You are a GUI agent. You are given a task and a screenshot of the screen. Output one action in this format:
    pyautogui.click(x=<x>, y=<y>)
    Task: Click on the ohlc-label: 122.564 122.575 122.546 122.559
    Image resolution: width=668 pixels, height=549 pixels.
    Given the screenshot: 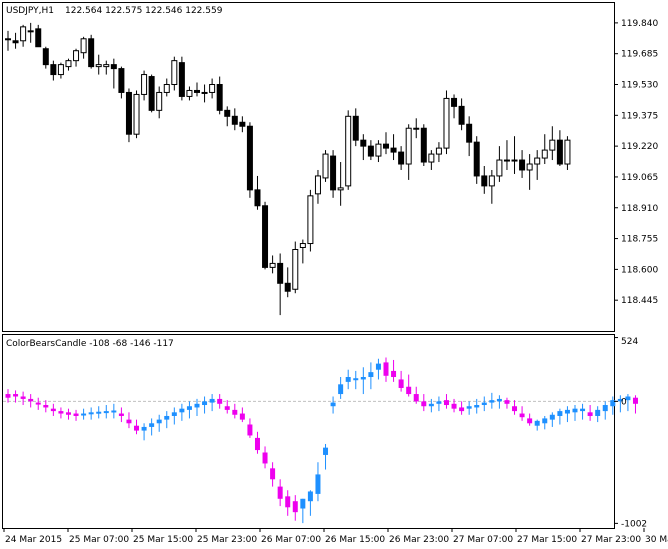 What is the action you would take?
    pyautogui.click(x=144, y=11)
    